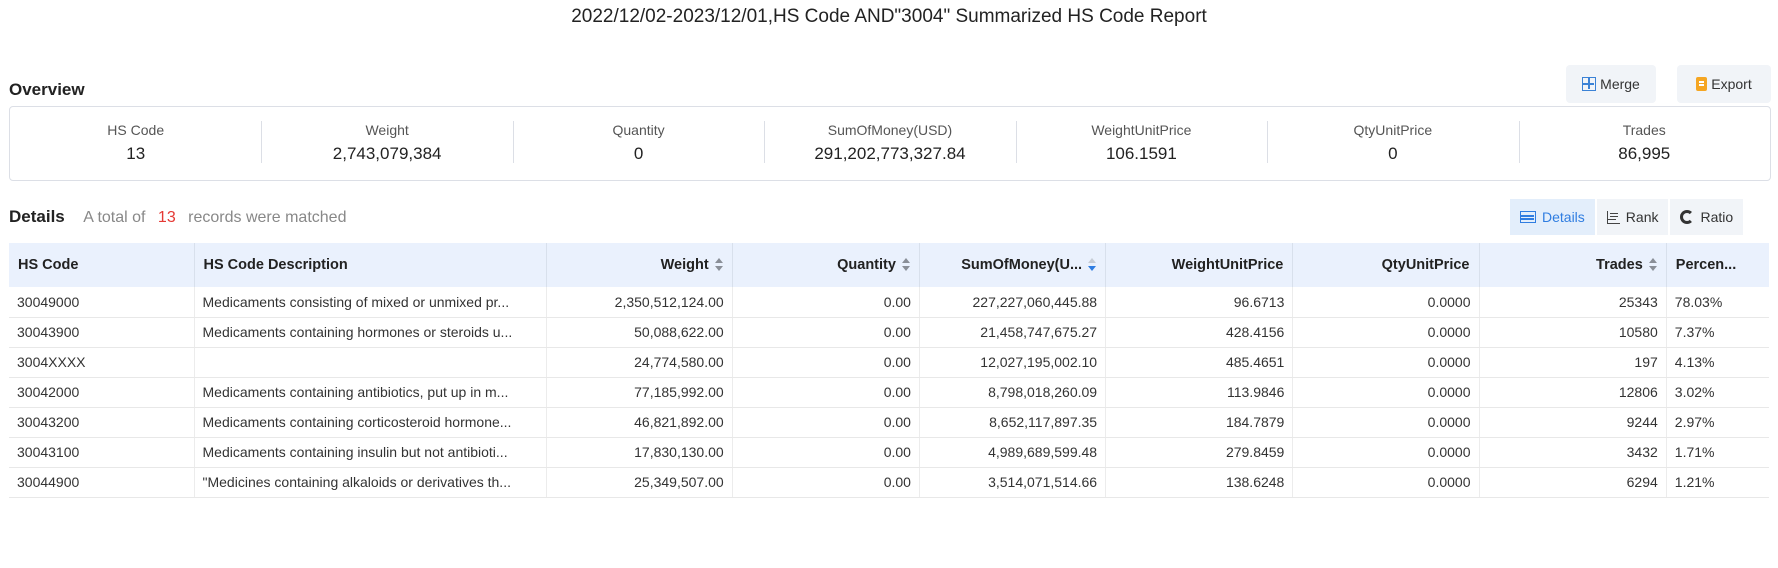 The image size is (1778, 568). What do you see at coordinates (1573, 362) in the screenshot?
I see `cell-trades: 197` at bounding box center [1573, 362].